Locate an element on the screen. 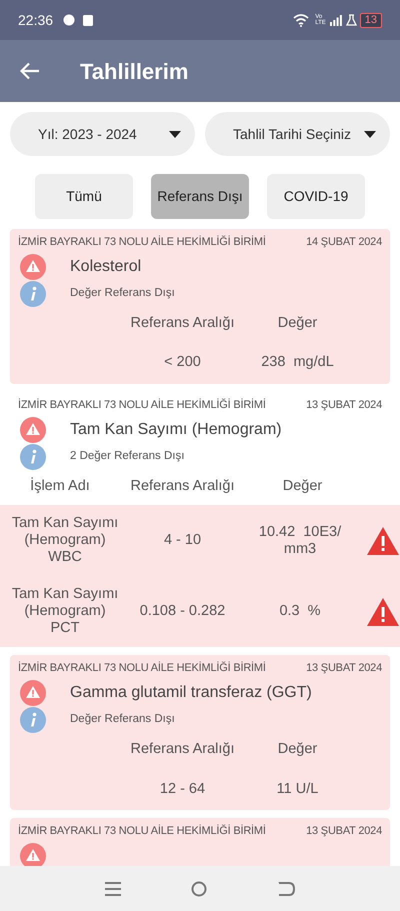  test-name: Gamma glutamil transferaz (GGT) is located at coordinates (191, 692).